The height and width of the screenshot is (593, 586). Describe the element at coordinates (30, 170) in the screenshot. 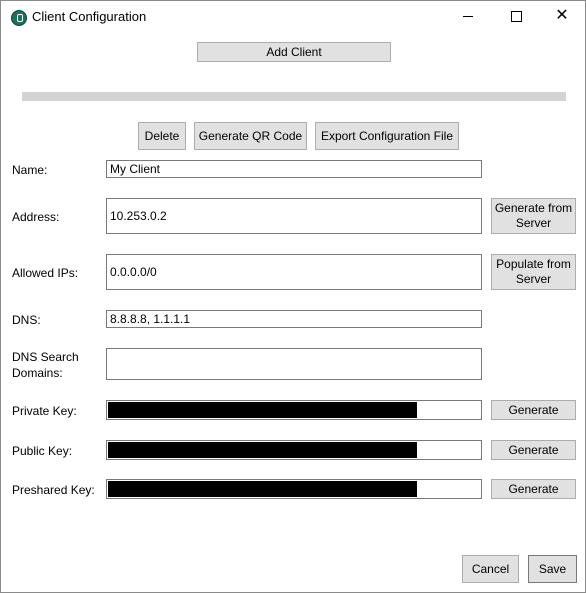

I see `name-label: Name:` at that location.